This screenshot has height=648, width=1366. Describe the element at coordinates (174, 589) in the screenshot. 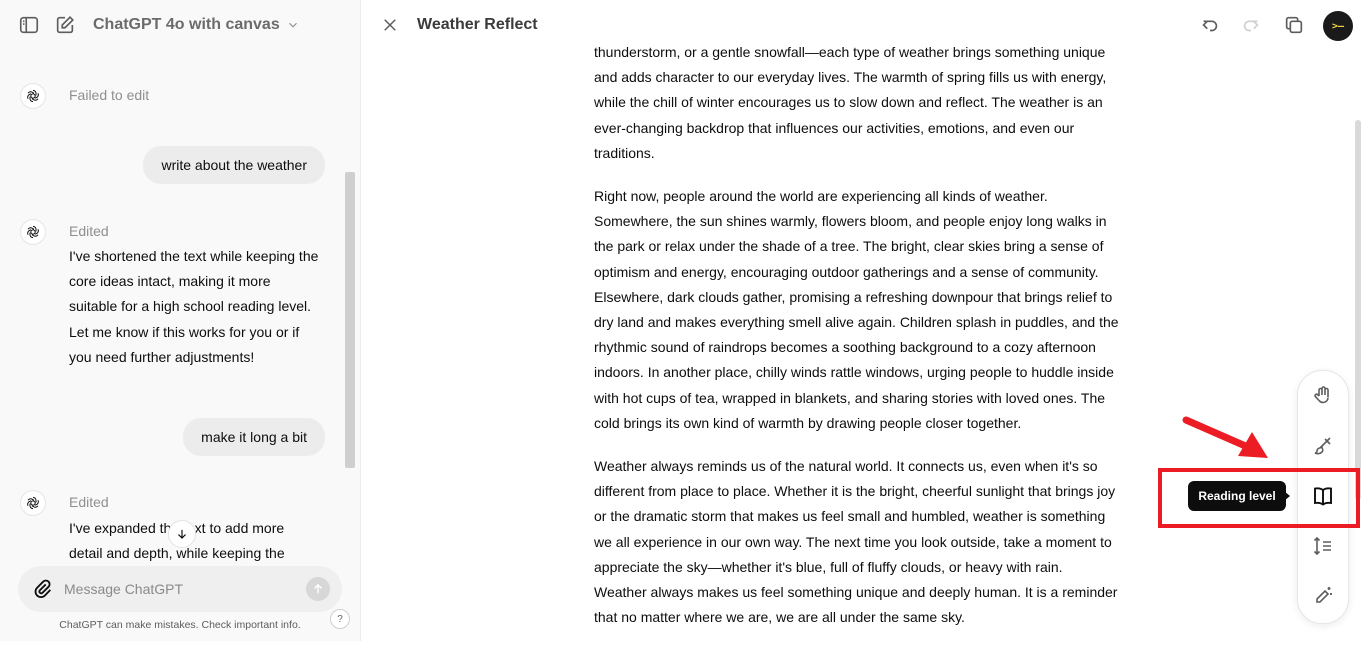

I see `message-input` at that location.